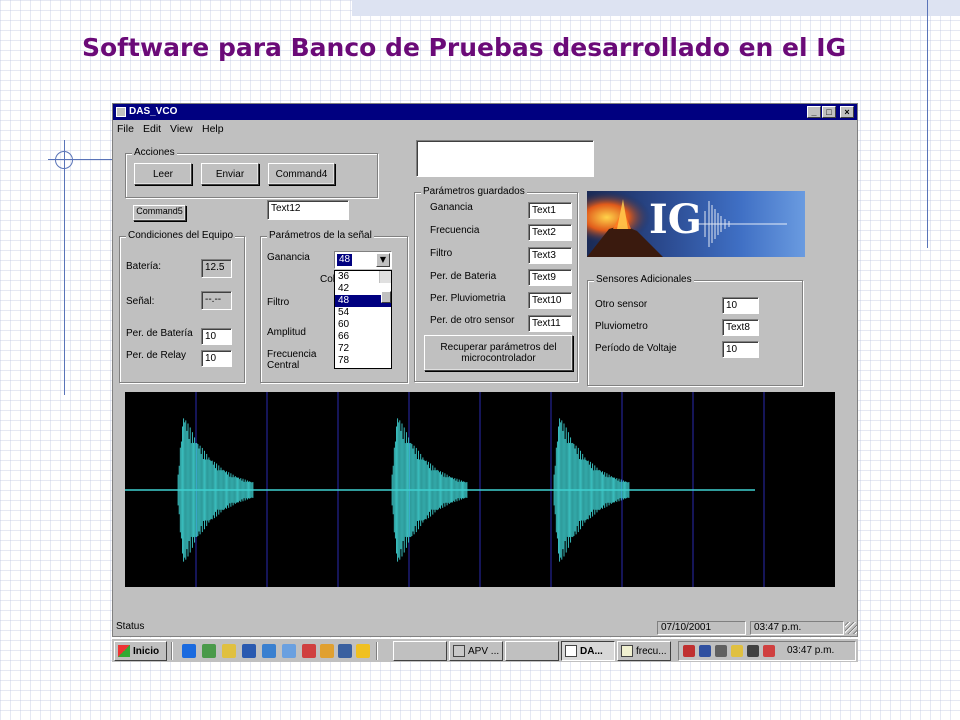 This screenshot has height=720, width=960. What do you see at coordinates (505, 158) in the screenshot?
I see `display-textbox` at bounding box center [505, 158].